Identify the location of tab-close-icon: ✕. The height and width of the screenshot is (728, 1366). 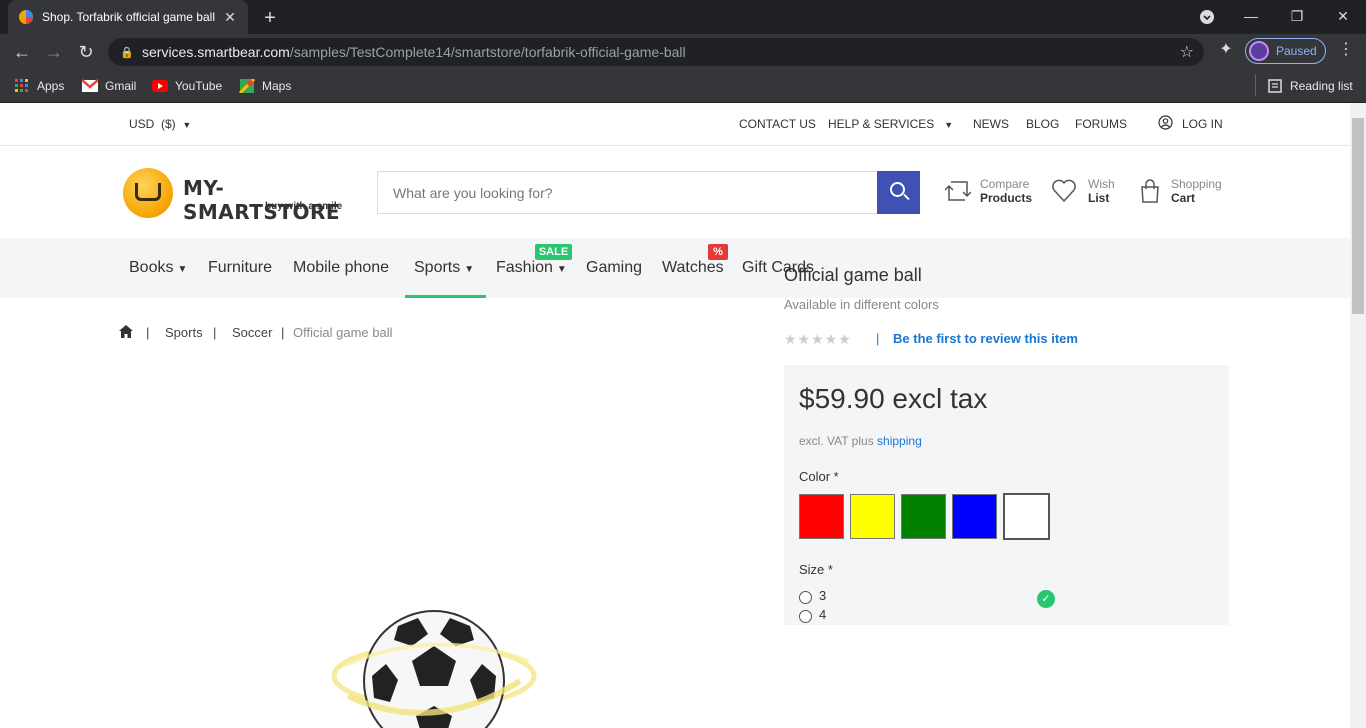
(230, 17).